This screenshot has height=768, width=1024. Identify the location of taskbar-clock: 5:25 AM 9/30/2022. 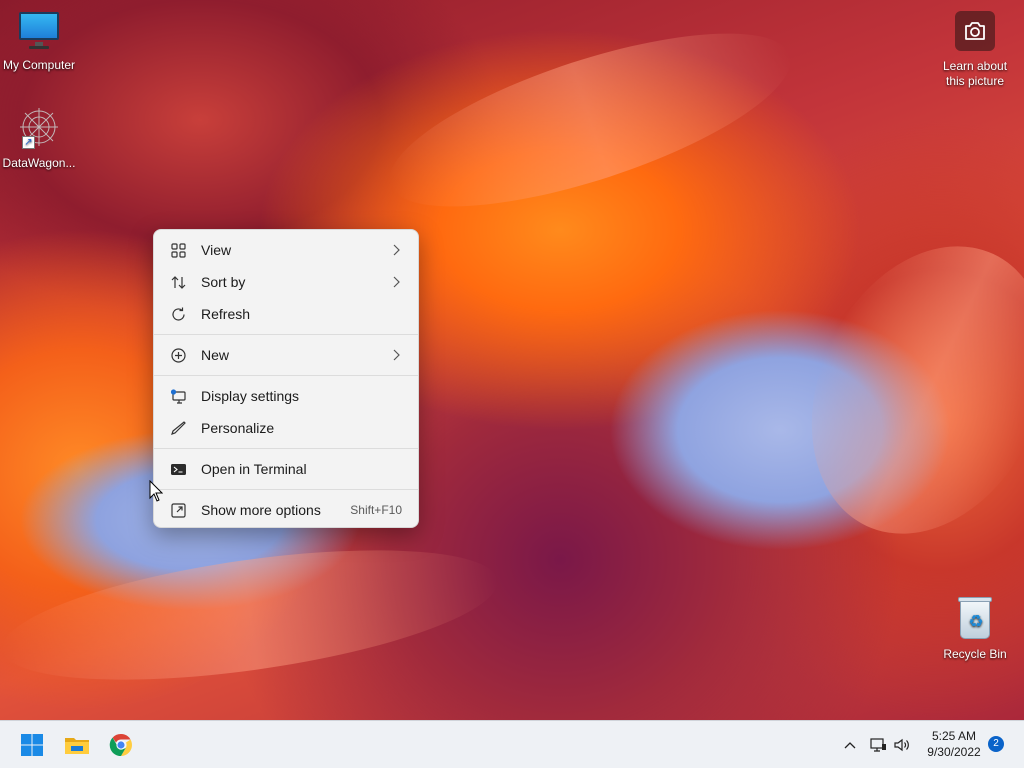
(954, 744).